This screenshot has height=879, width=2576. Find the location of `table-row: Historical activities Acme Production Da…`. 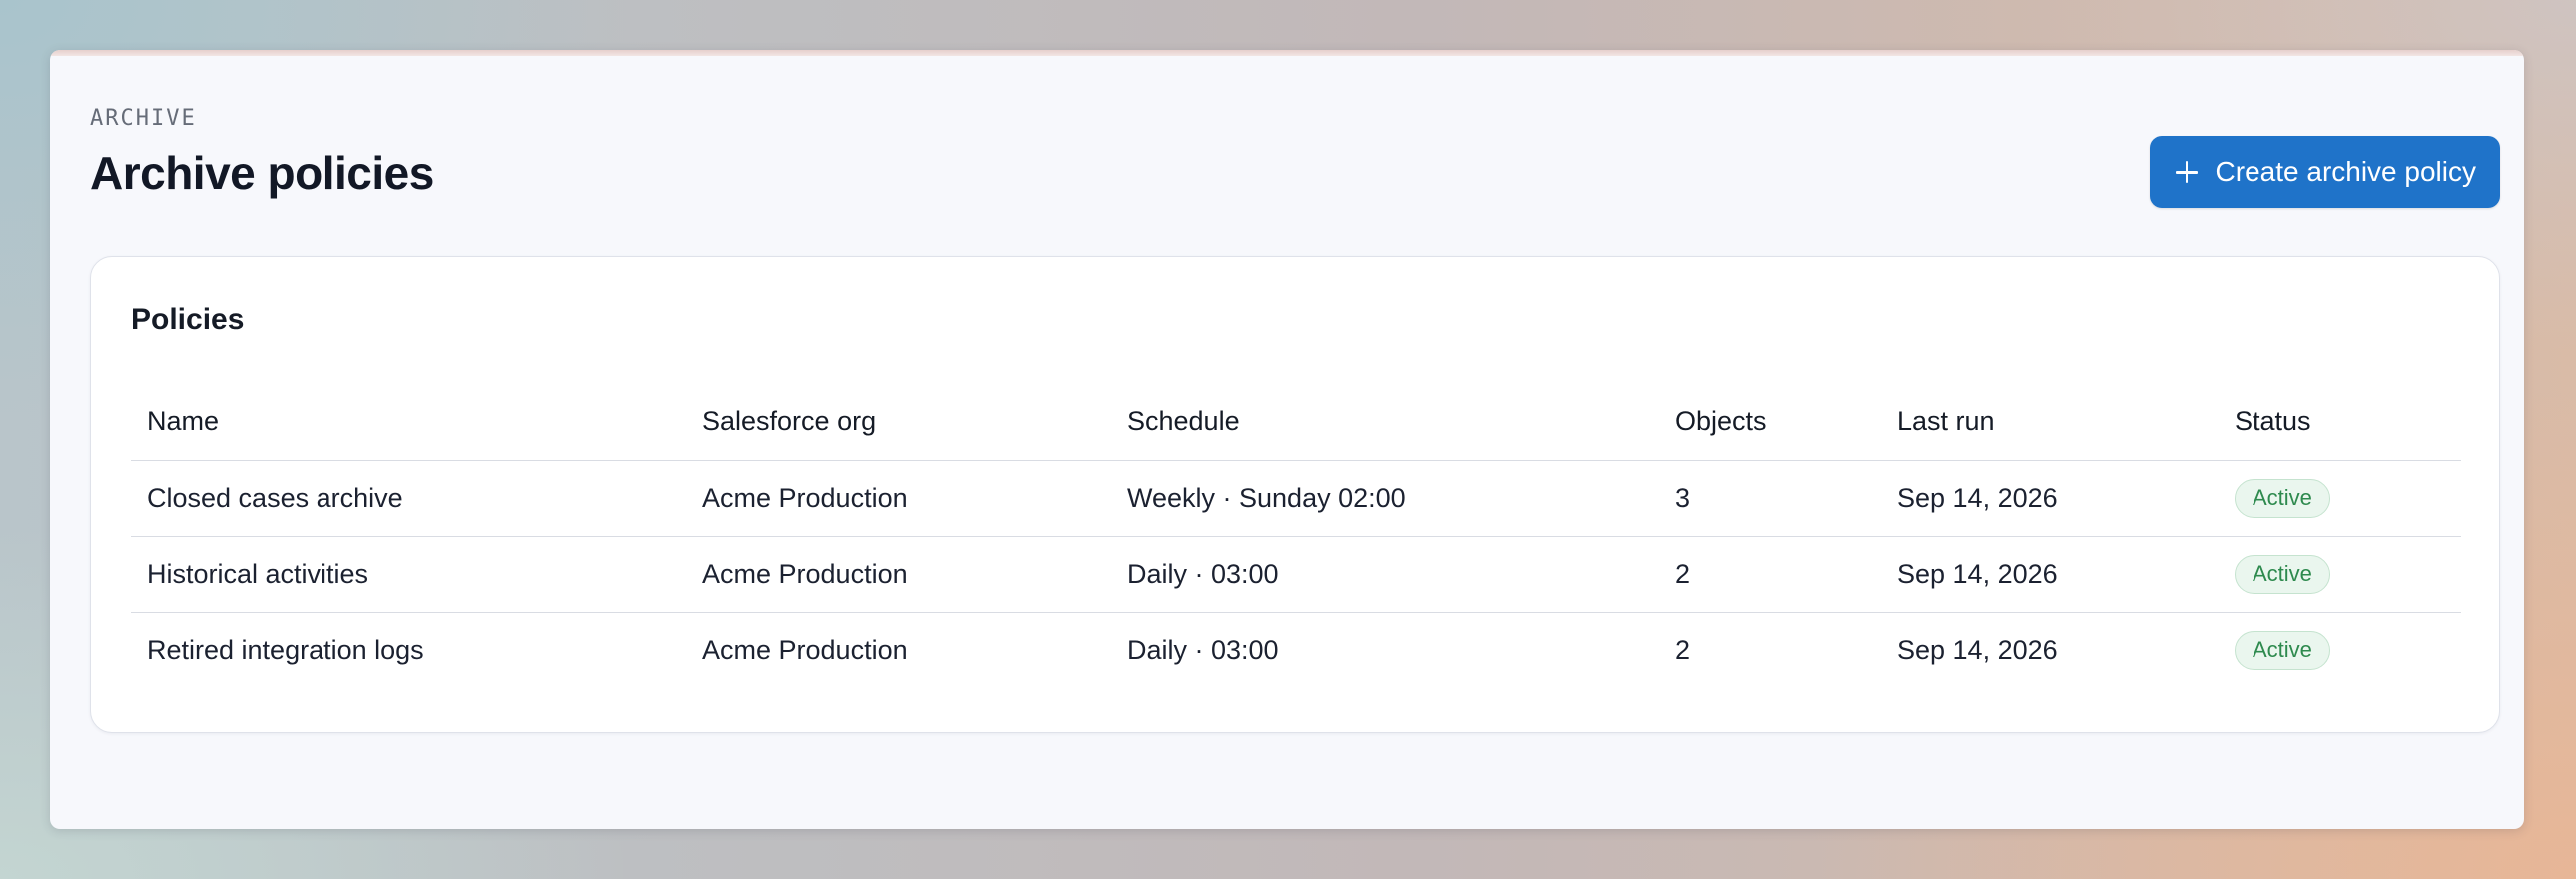

table-row: Historical activities Acme Production Da… is located at coordinates (1296, 574).